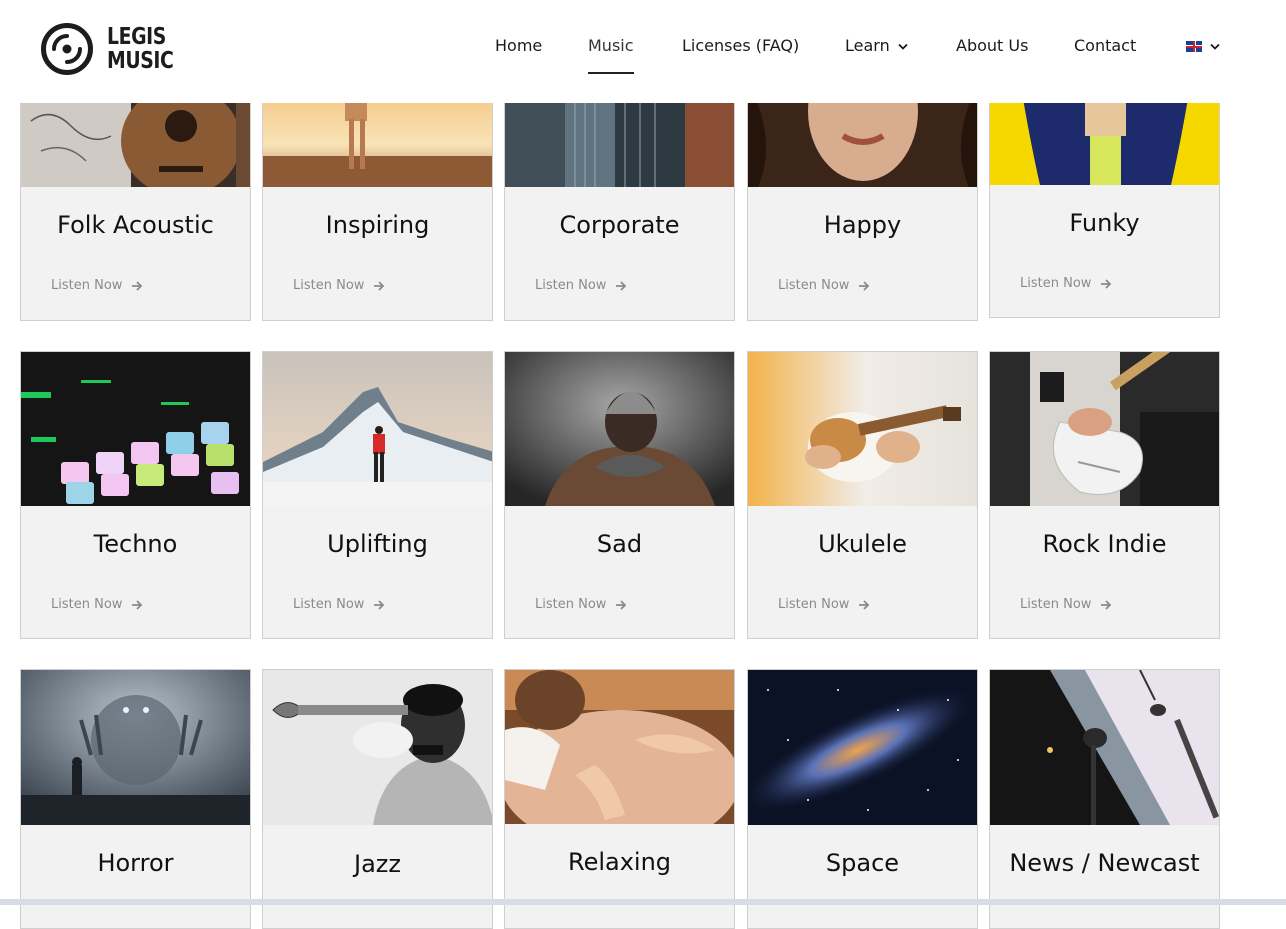 This screenshot has width=1286, height=929. I want to click on genre-title: Sad, so click(619, 544).